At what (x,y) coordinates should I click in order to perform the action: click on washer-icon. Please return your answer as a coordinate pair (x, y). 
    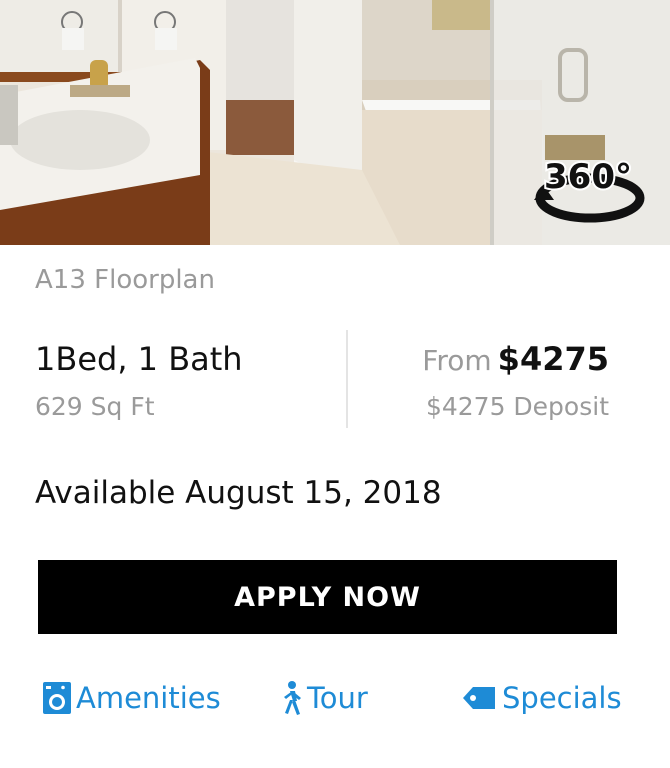
    Looking at the image, I should click on (57, 698).